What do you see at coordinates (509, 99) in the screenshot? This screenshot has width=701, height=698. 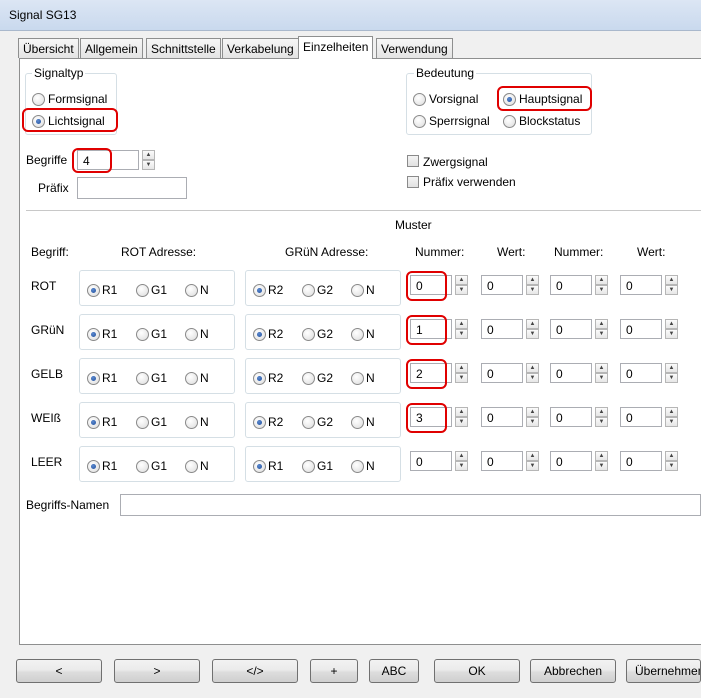 I see `hauptsignal-radio` at bounding box center [509, 99].